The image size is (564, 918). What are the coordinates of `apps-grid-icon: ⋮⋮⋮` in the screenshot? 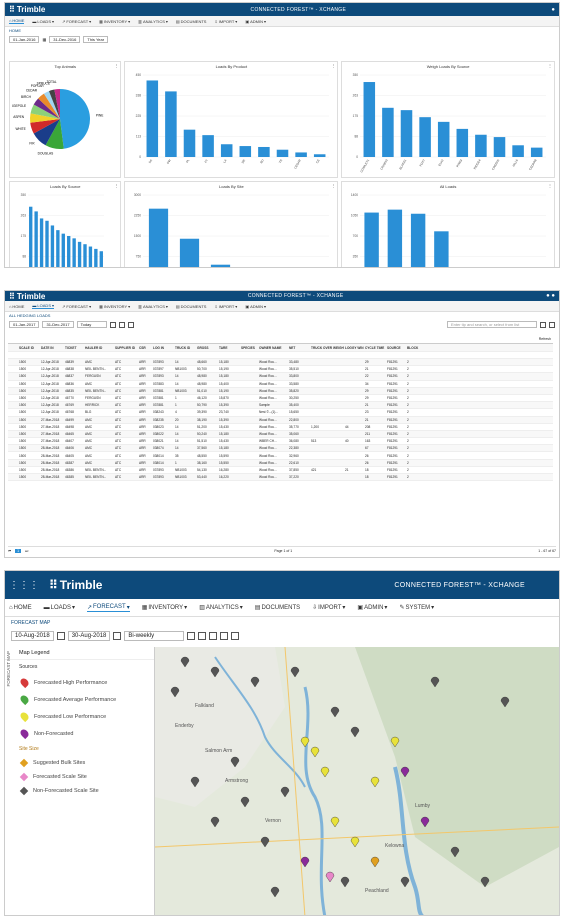 It's located at (24, 585).